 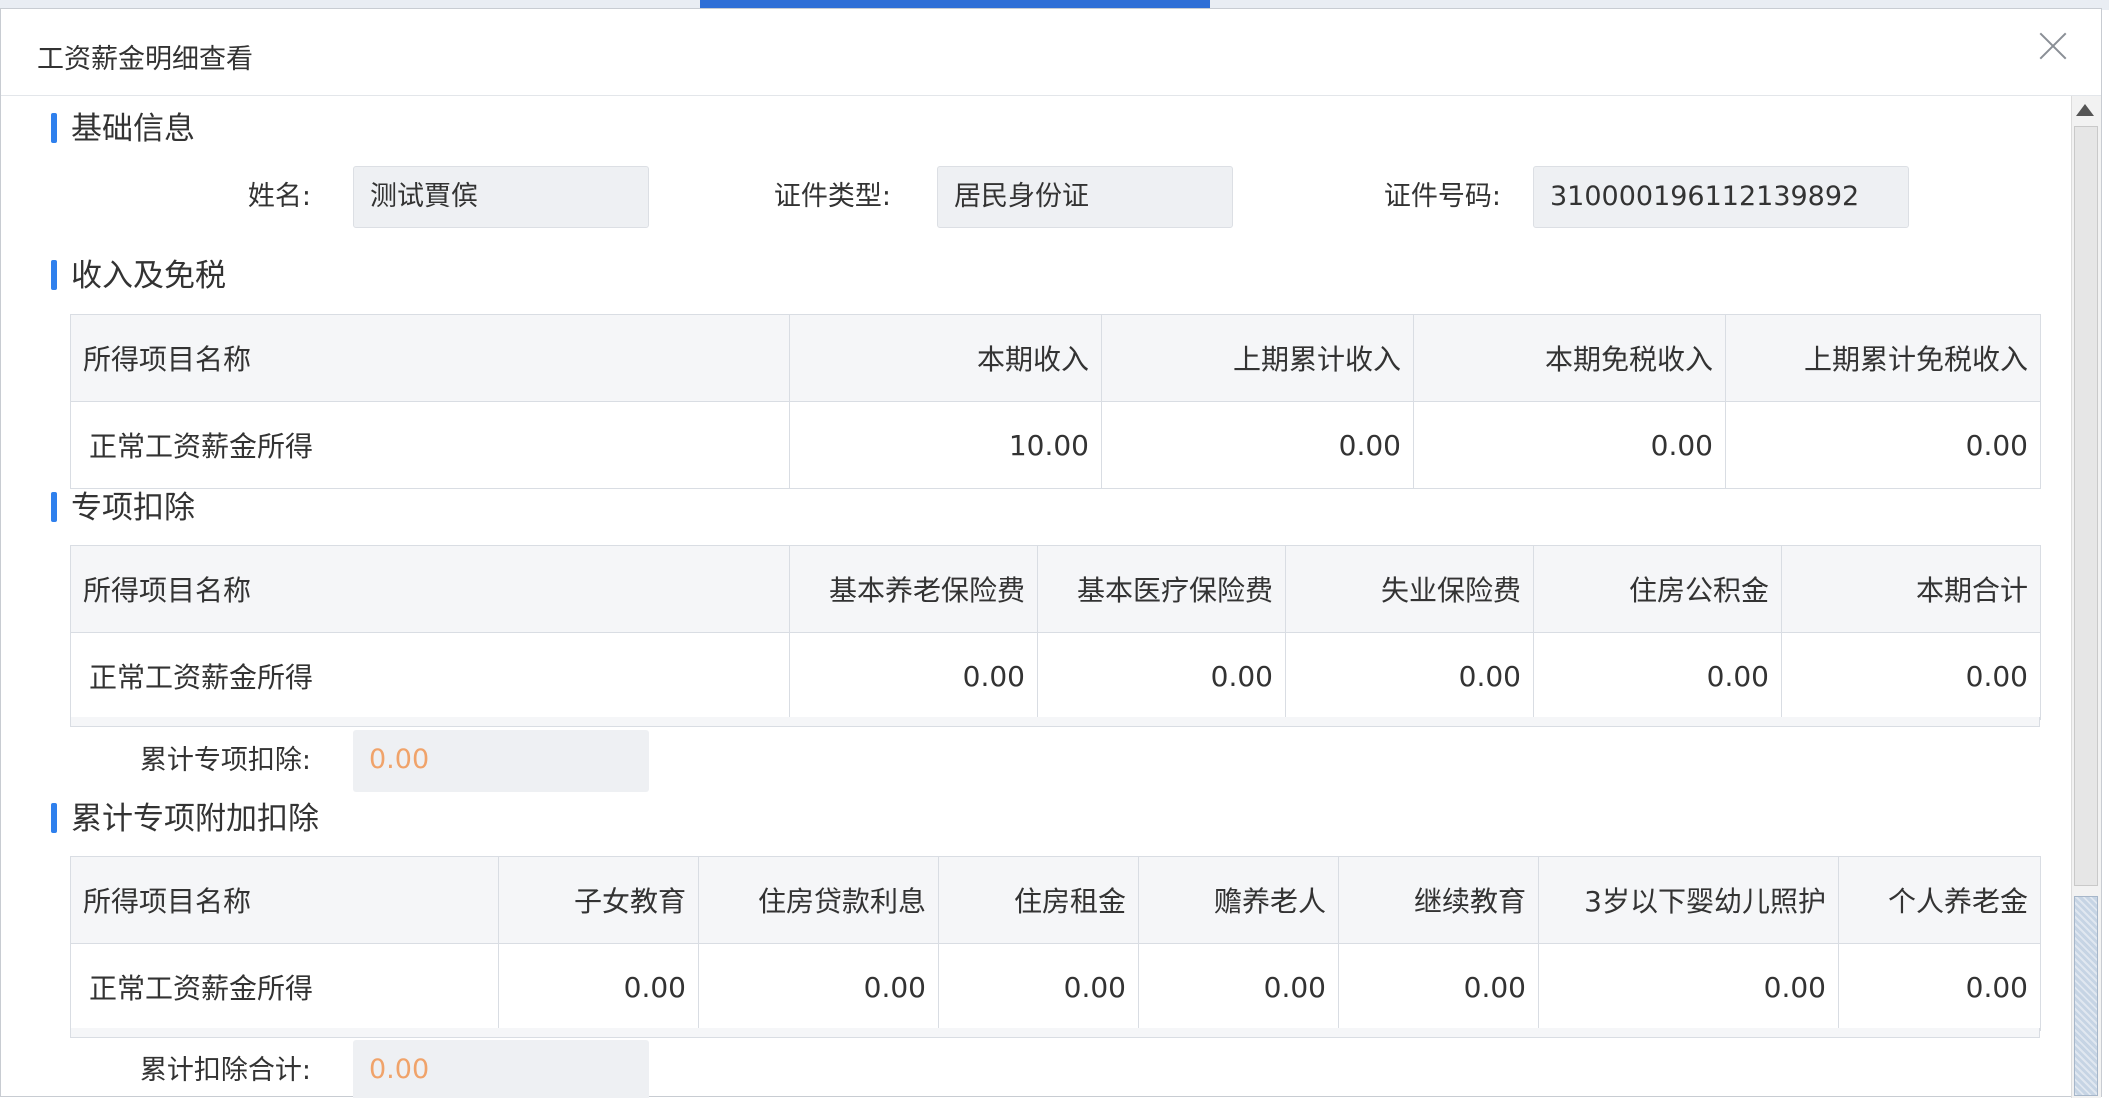 I want to click on scroll-up-arrow-icon, so click(x=2085, y=110).